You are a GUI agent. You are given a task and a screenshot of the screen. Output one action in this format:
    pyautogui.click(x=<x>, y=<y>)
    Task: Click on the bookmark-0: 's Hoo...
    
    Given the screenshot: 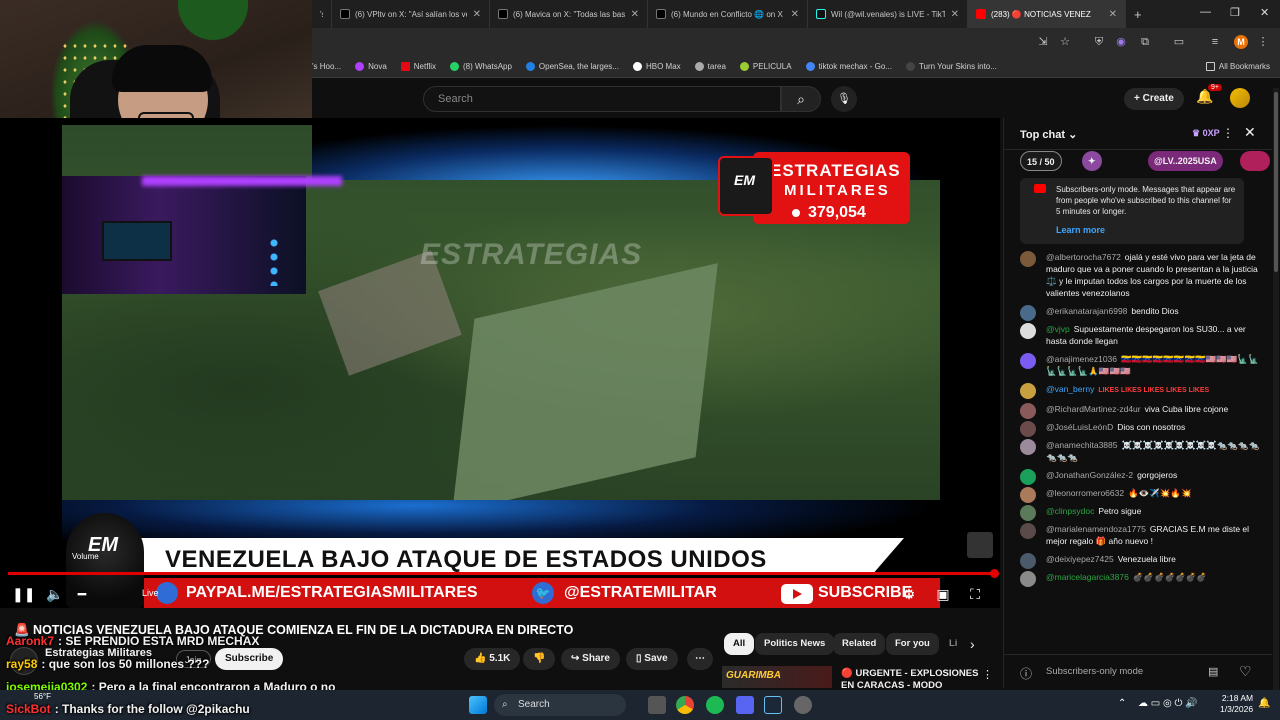 What is the action you would take?
    pyautogui.click(x=326, y=66)
    